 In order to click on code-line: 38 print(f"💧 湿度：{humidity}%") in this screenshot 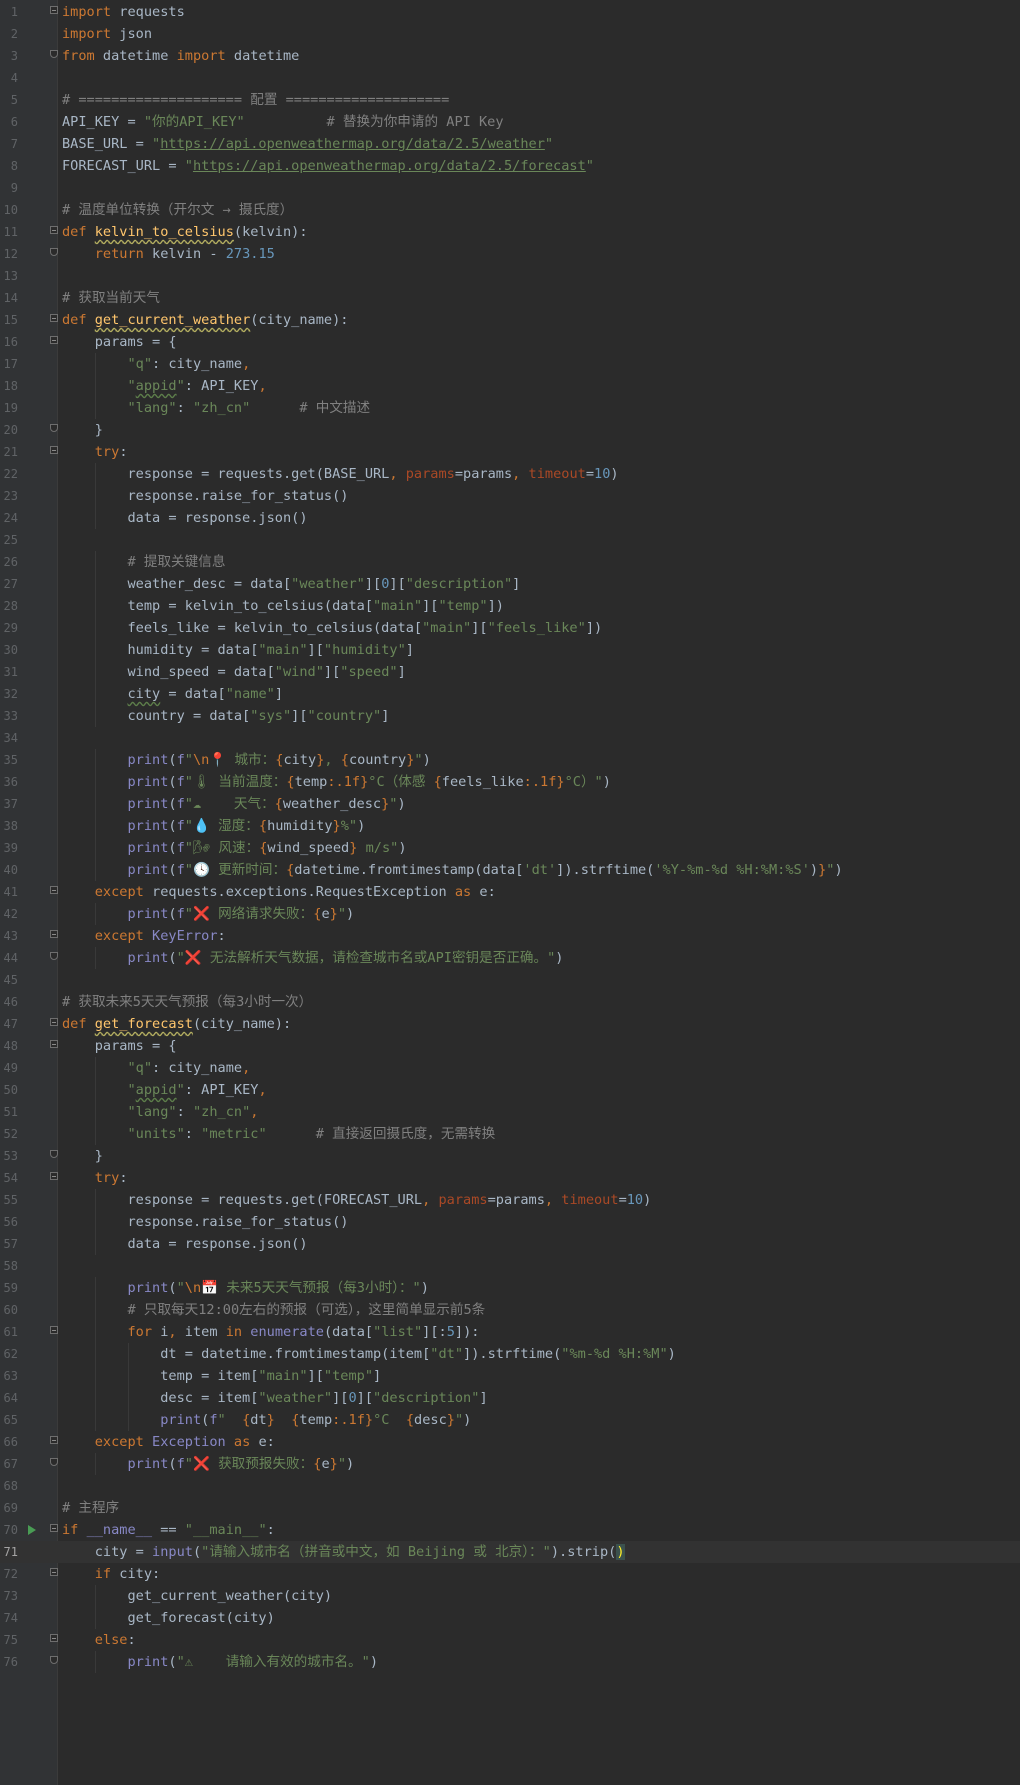, I will do `click(510, 826)`.